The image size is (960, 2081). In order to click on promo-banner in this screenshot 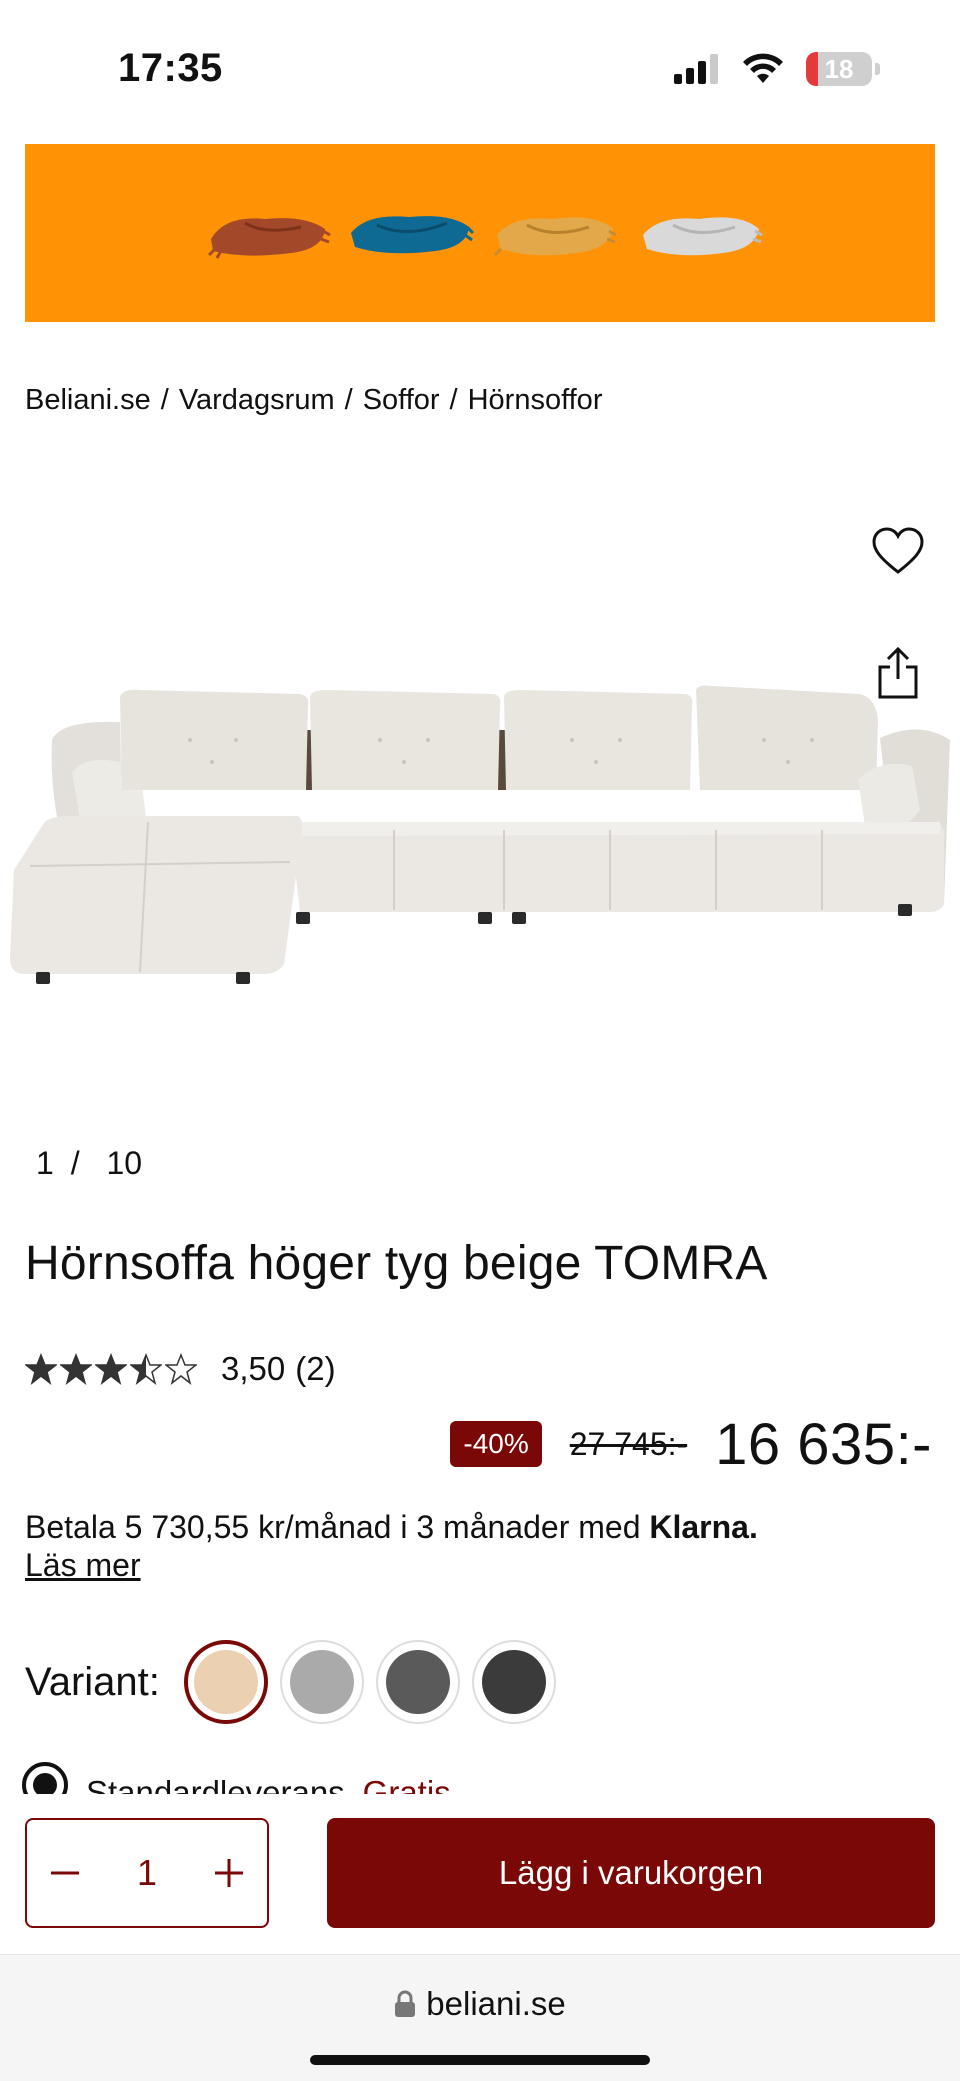, I will do `click(480, 233)`.